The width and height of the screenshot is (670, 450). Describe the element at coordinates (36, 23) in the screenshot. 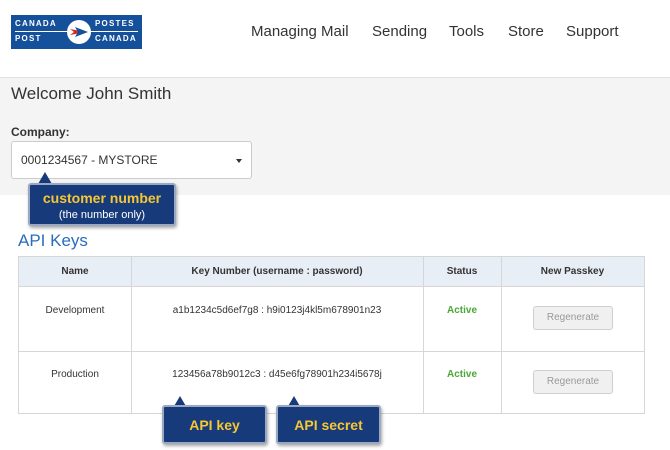

I see `logo-text-canada-en: CANADA` at that location.